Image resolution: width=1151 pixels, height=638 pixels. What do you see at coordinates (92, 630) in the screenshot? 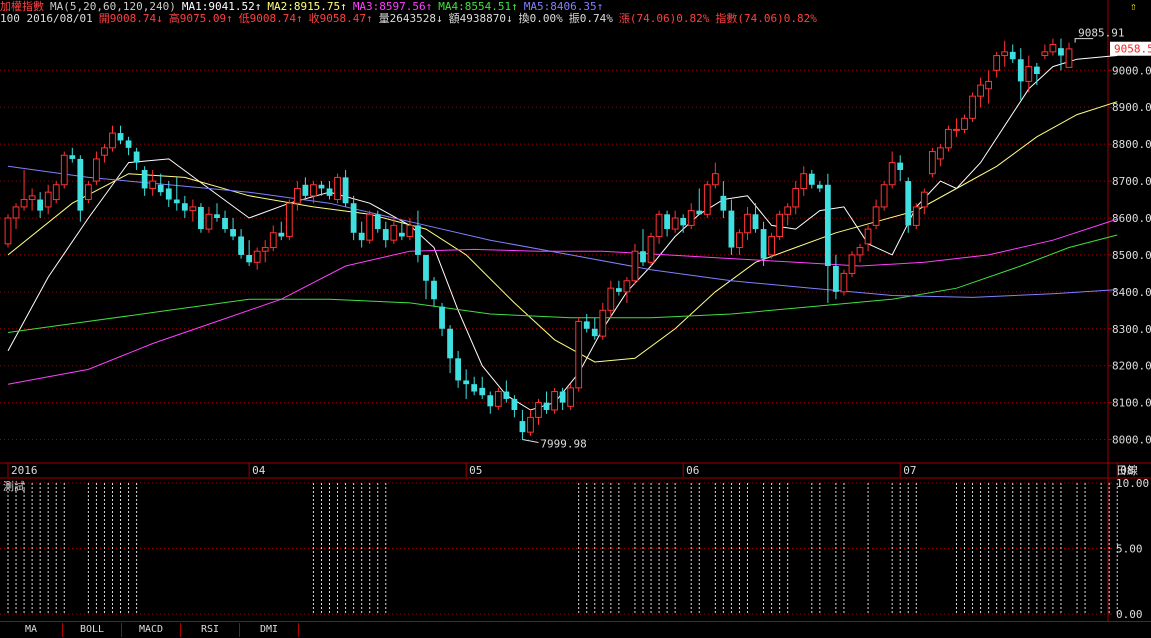
I see `tab-boll: BOLL` at bounding box center [92, 630].